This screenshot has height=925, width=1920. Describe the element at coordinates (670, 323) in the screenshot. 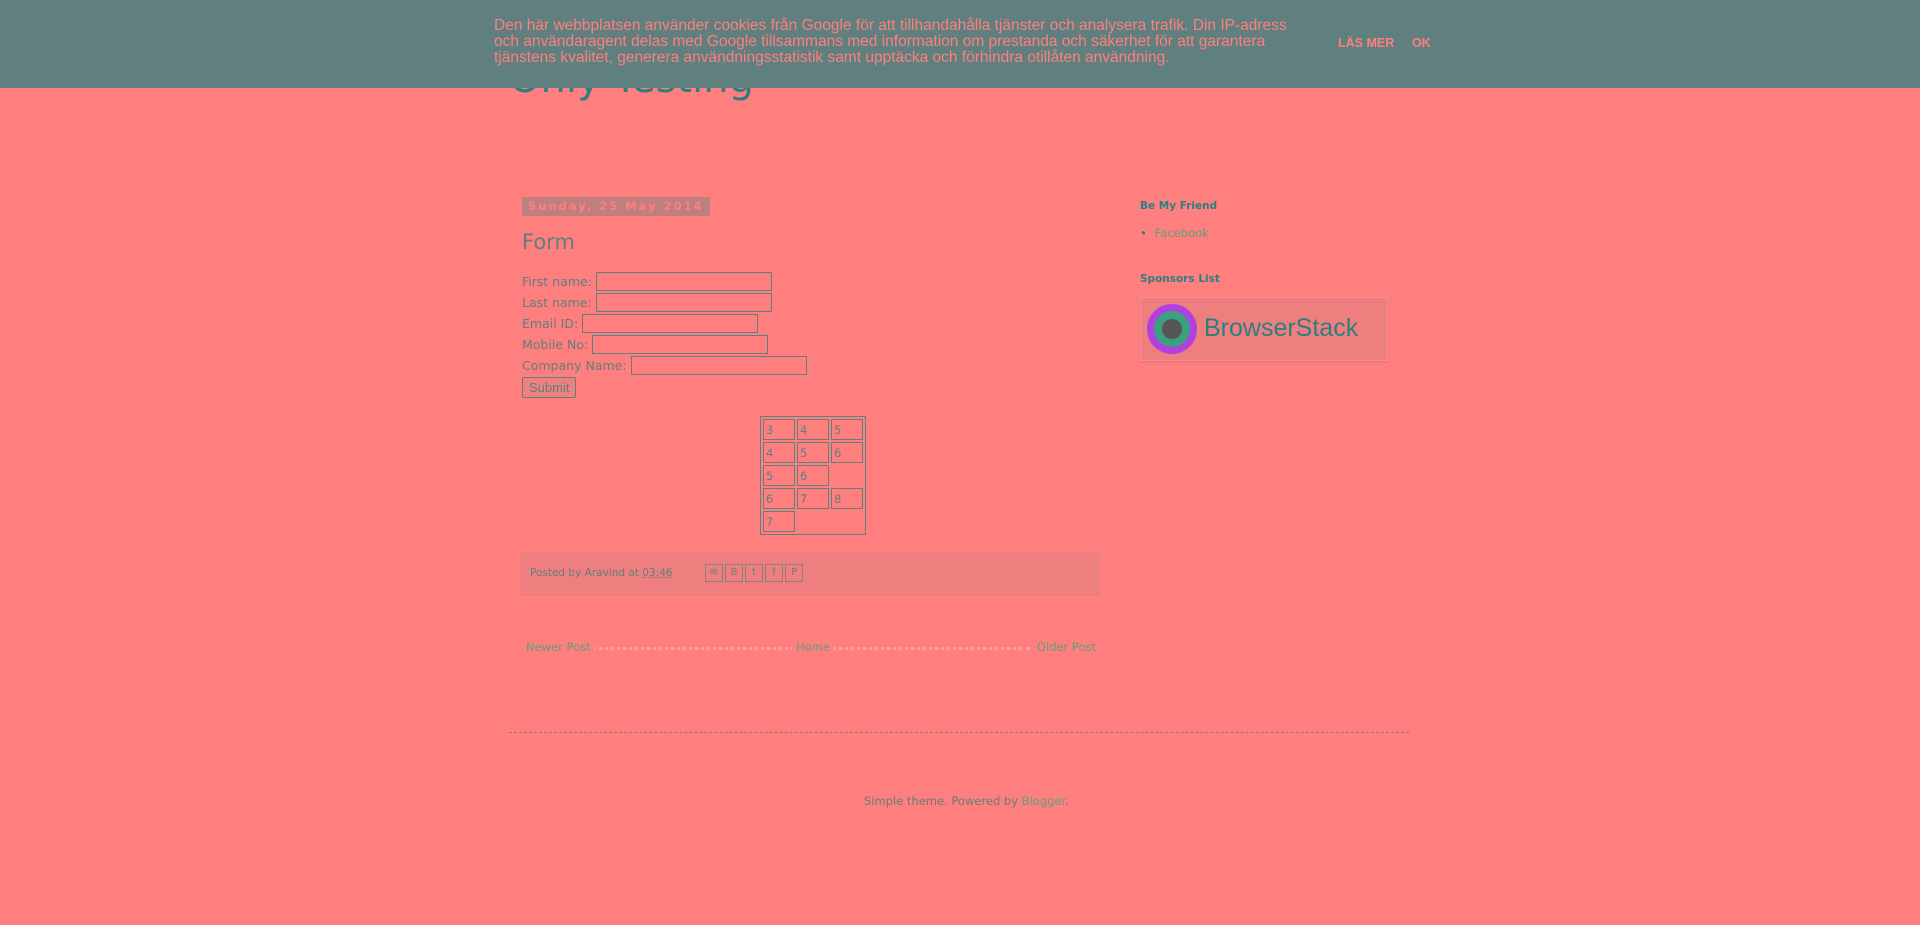

I see `email-input` at that location.